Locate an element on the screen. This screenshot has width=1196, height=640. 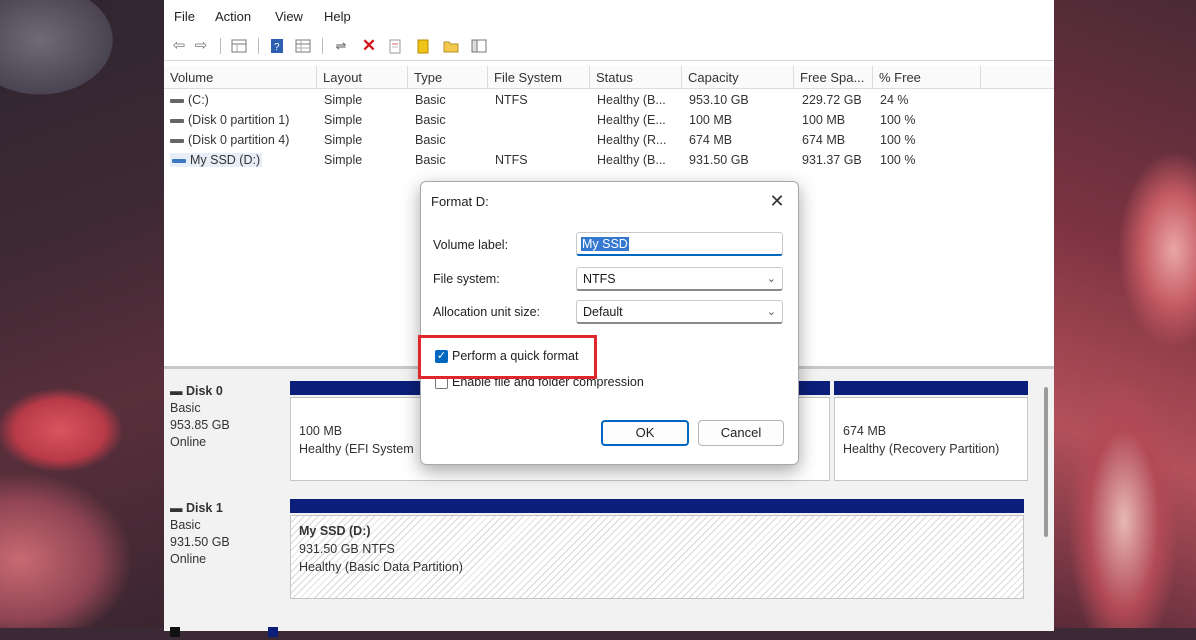
menu-bar: File Action View Help is located at coordinates (609, 17).